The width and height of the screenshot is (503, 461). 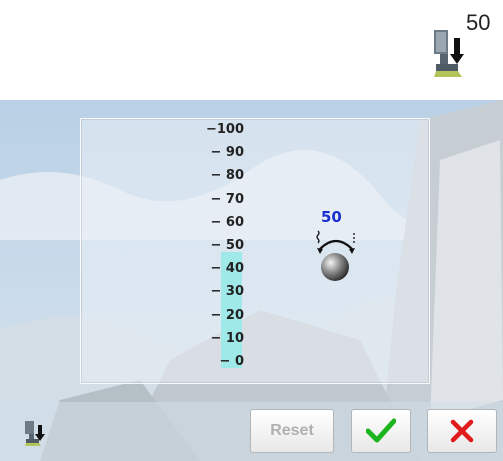 I want to click on close-icon, so click(x=462, y=431).